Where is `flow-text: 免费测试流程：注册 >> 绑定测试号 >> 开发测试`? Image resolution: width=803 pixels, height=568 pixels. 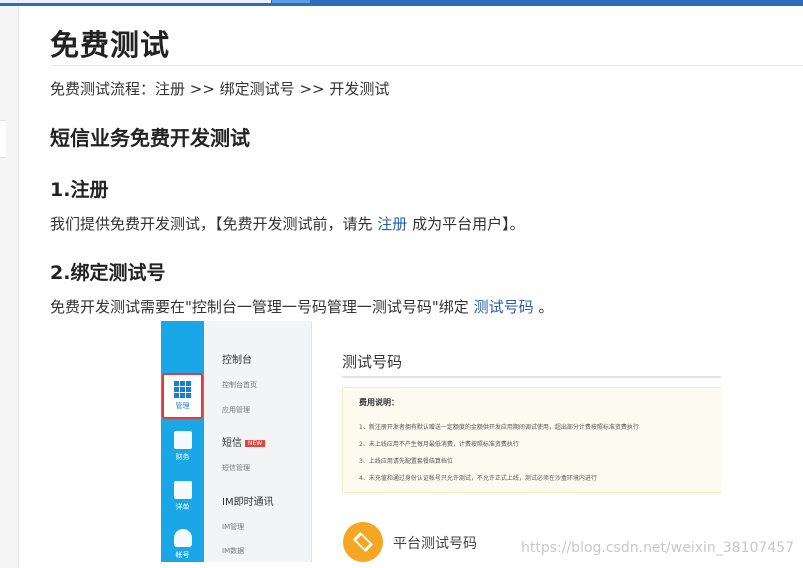 flow-text: 免费测试流程：注册 >> 绑定测试号 >> 开发测试 is located at coordinates (220, 89).